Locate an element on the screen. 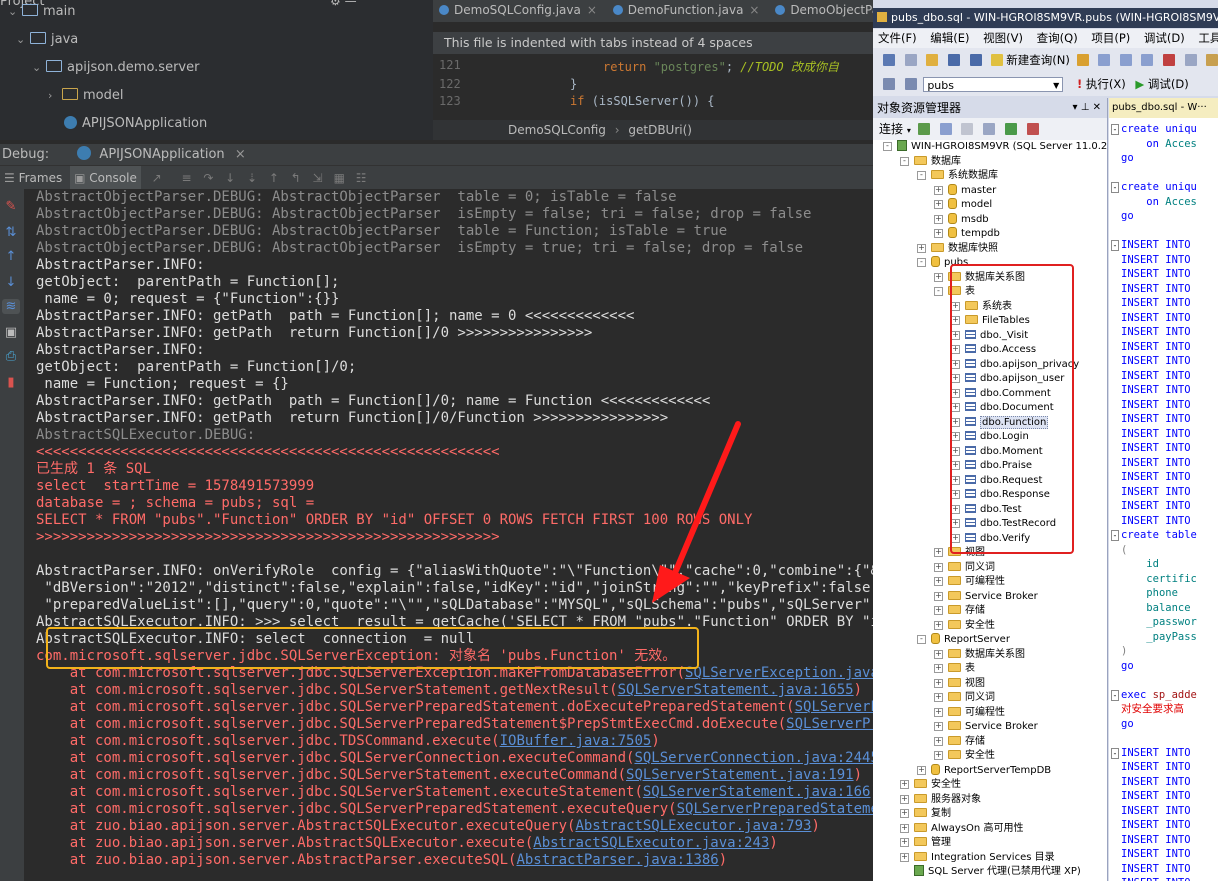 The image size is (1218, 881). down-arrow-icon: ↓ is located at coordinates (11, 282).